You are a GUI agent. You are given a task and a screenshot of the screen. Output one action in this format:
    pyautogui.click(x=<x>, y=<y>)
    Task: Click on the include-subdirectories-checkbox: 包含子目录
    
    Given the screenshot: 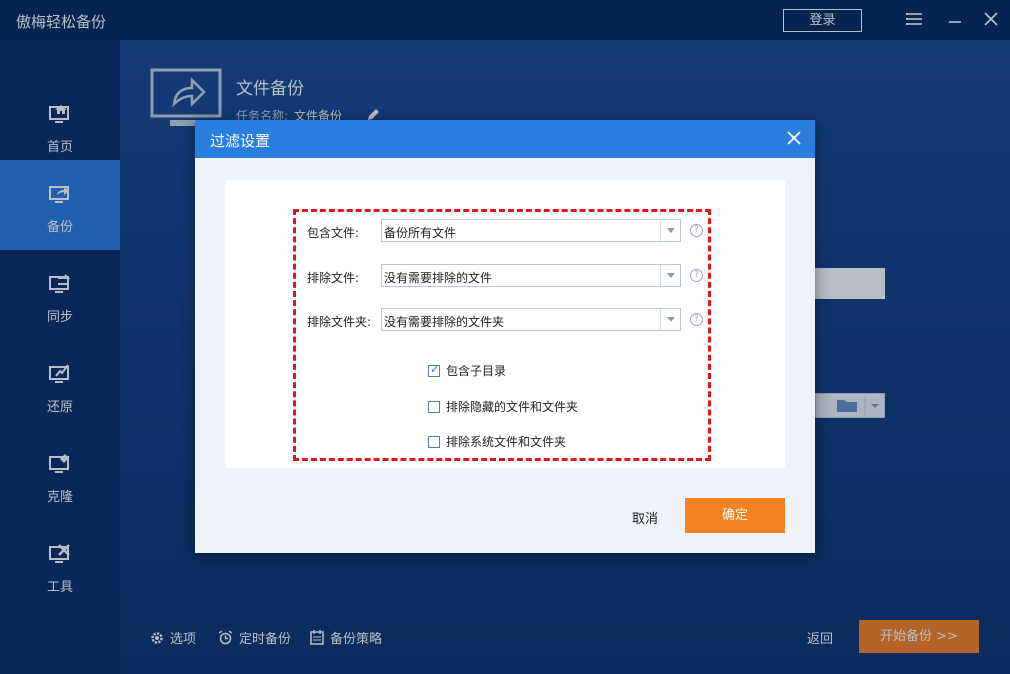 What is the action you would take?
    pyautogui.click(x=467, y=370)
    